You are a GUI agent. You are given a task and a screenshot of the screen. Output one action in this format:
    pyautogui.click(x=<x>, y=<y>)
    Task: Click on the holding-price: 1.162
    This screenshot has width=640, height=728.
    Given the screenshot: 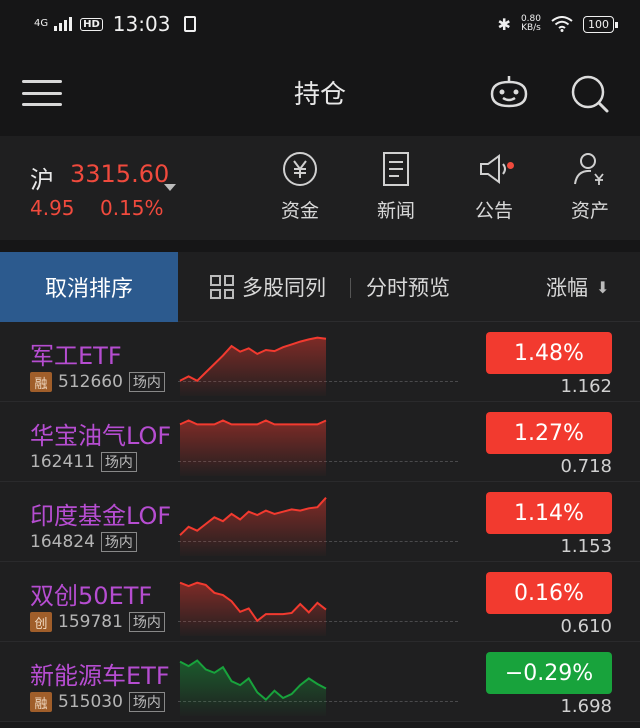 What is the action you would take?
    pyautogui.click(x=586, y=386)
    